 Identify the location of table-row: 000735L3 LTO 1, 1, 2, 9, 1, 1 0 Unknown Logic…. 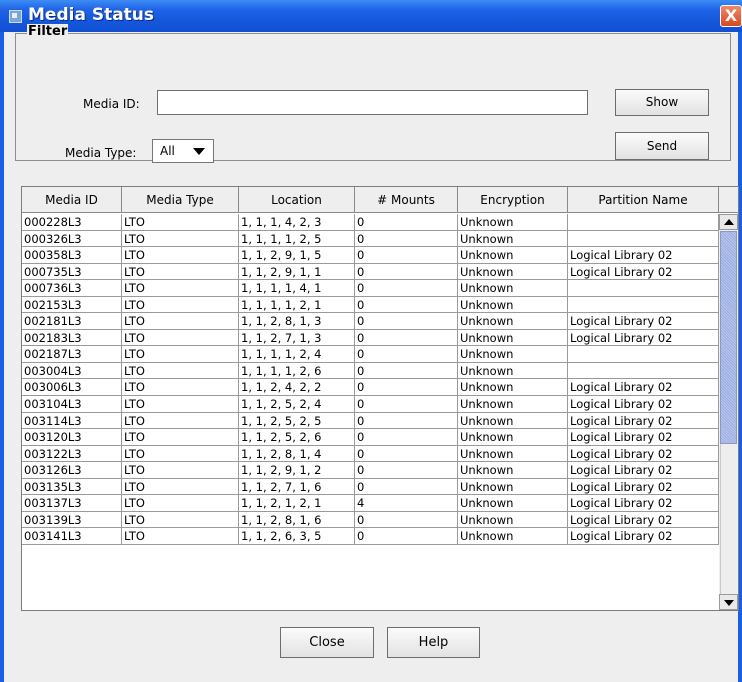
(370, 272).